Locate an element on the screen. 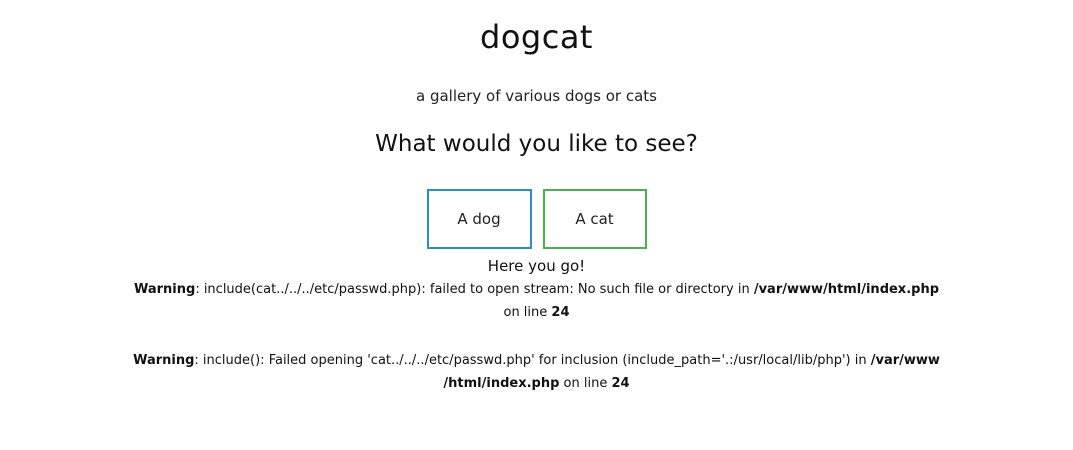 The image size is (1073, 450). site-subtitle: a gallery of various dogs or cats is located at coordinates (536, 96).